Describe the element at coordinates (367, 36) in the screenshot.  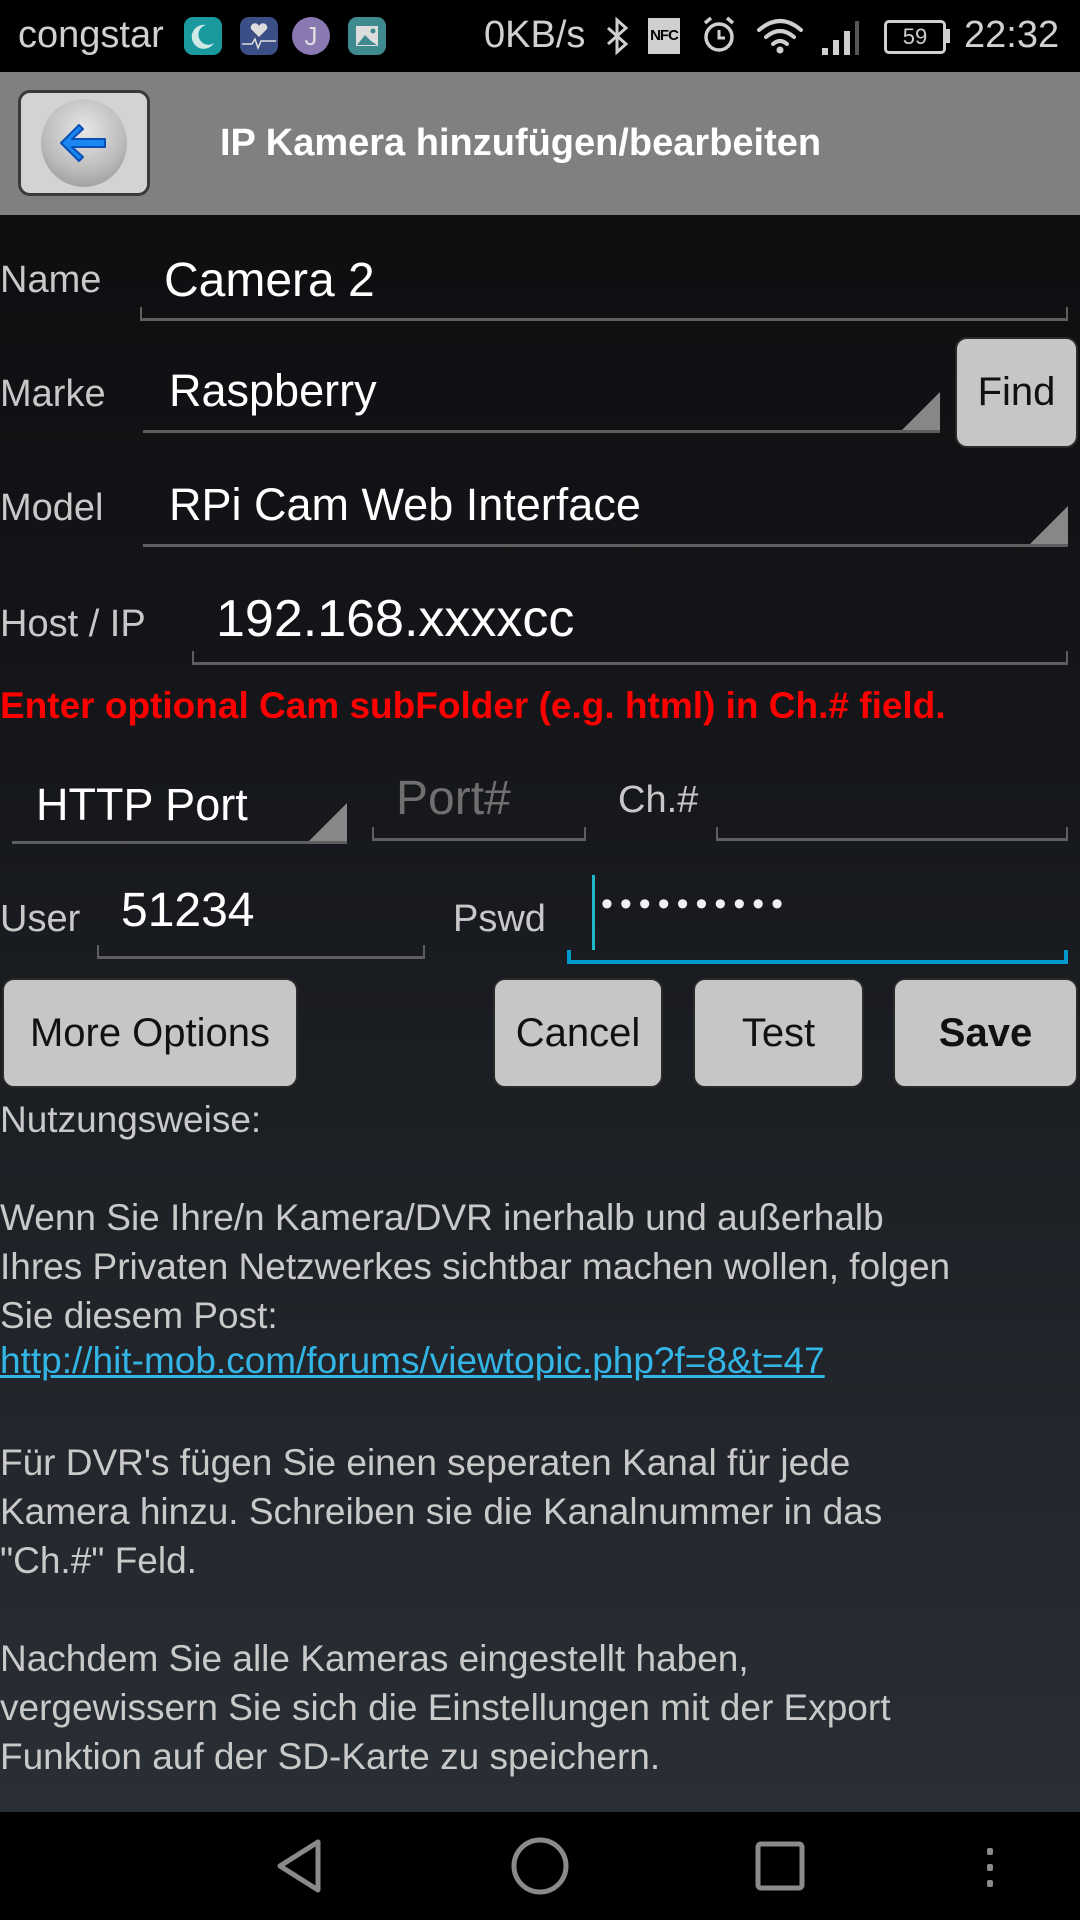
I see `gallery-icon` at that location.